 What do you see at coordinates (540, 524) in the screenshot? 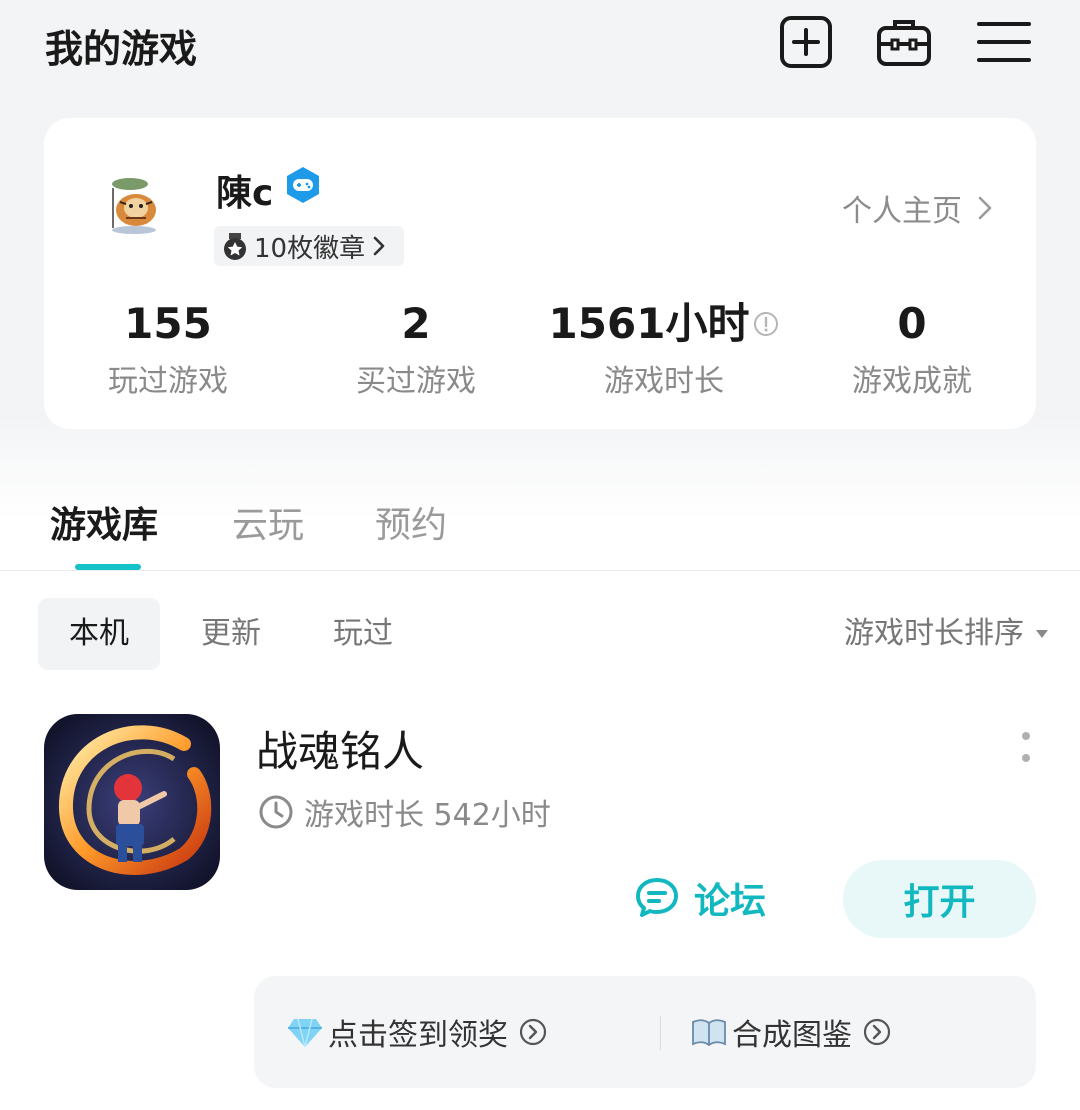
I see `main-tabs: 游戏库 云玩 预约` at bounding box center [540, 524].